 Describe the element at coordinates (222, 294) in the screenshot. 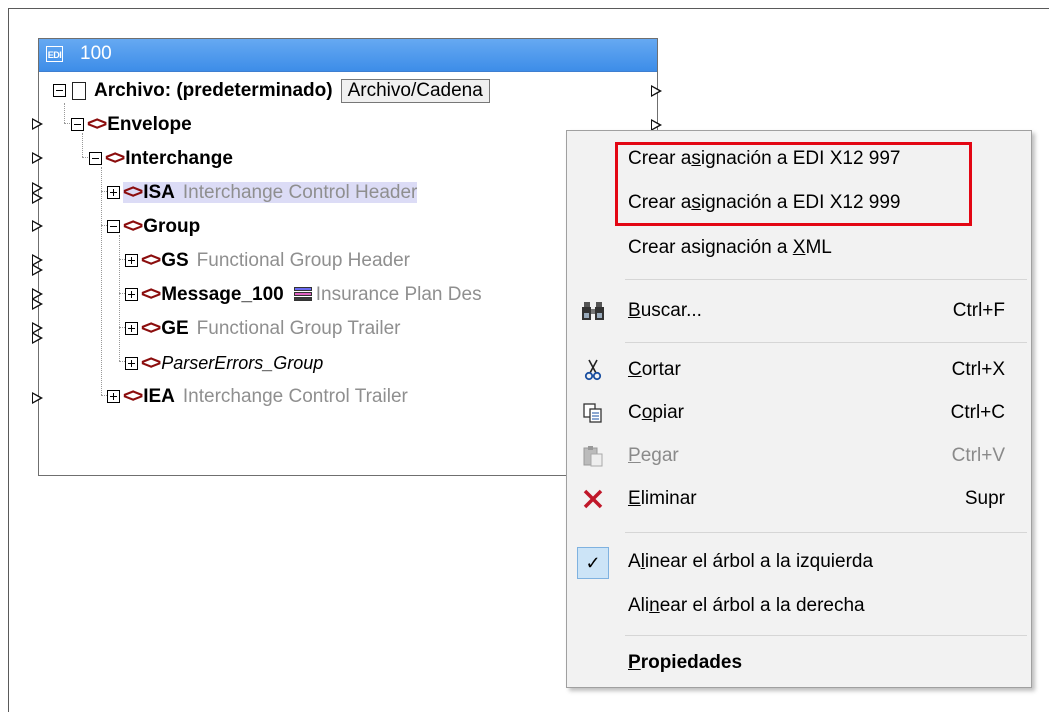

I see `node-name: Message_100` at that location.